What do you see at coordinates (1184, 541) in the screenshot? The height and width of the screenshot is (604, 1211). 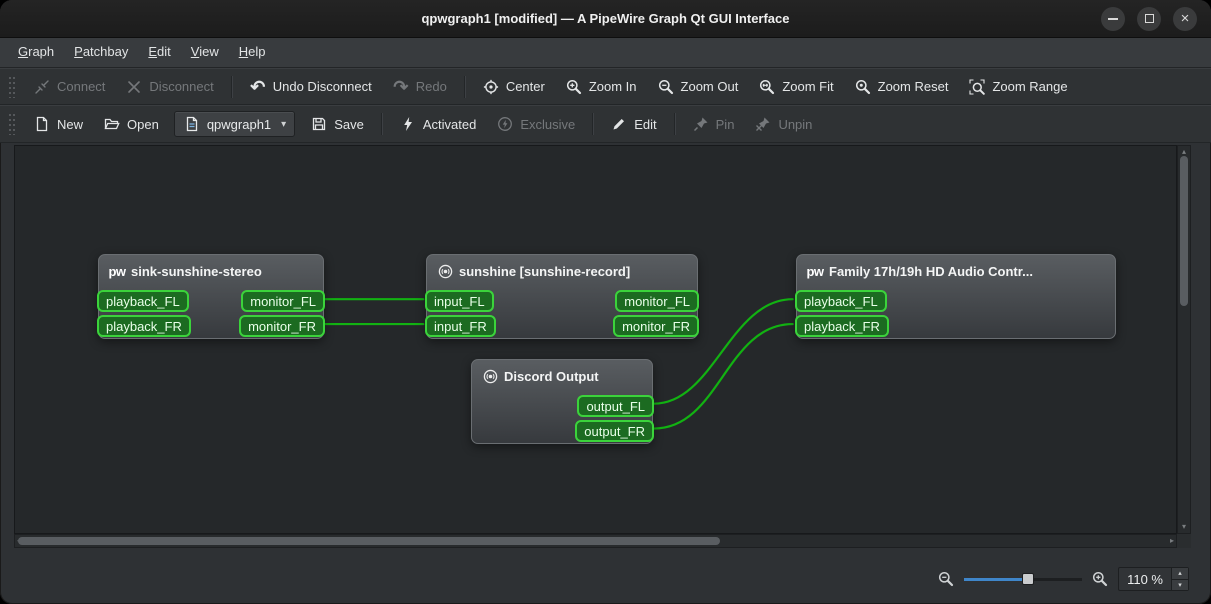 I see `scrollbar-corner` at bounding box center [1184, 541].